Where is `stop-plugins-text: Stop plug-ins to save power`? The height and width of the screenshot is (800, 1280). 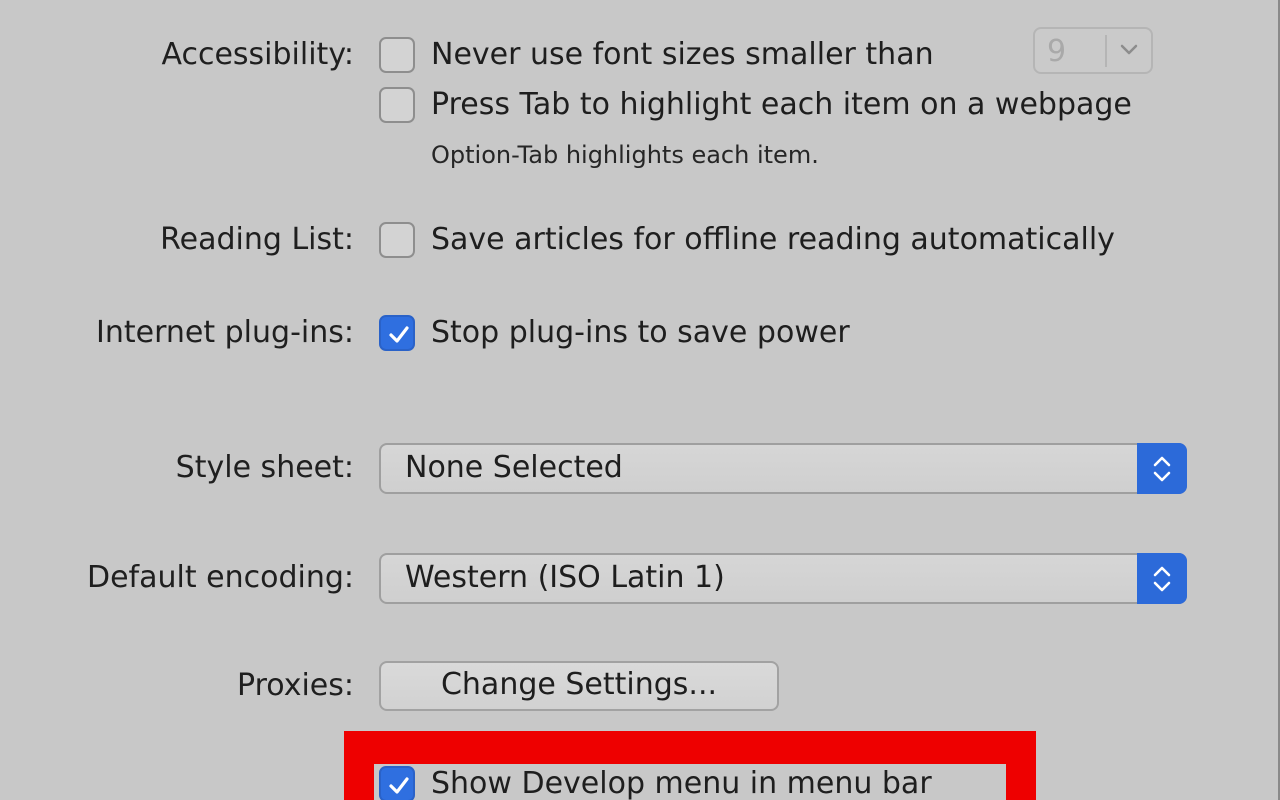 stop-plugins-text: Stop plug-ins to save power is located at coordinates (640, 333).